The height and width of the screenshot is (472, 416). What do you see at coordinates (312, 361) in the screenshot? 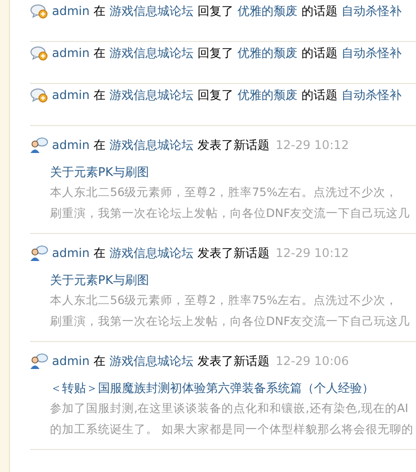
I see `timestamp: 12-29 10:06` at bounding box center [312, 361].